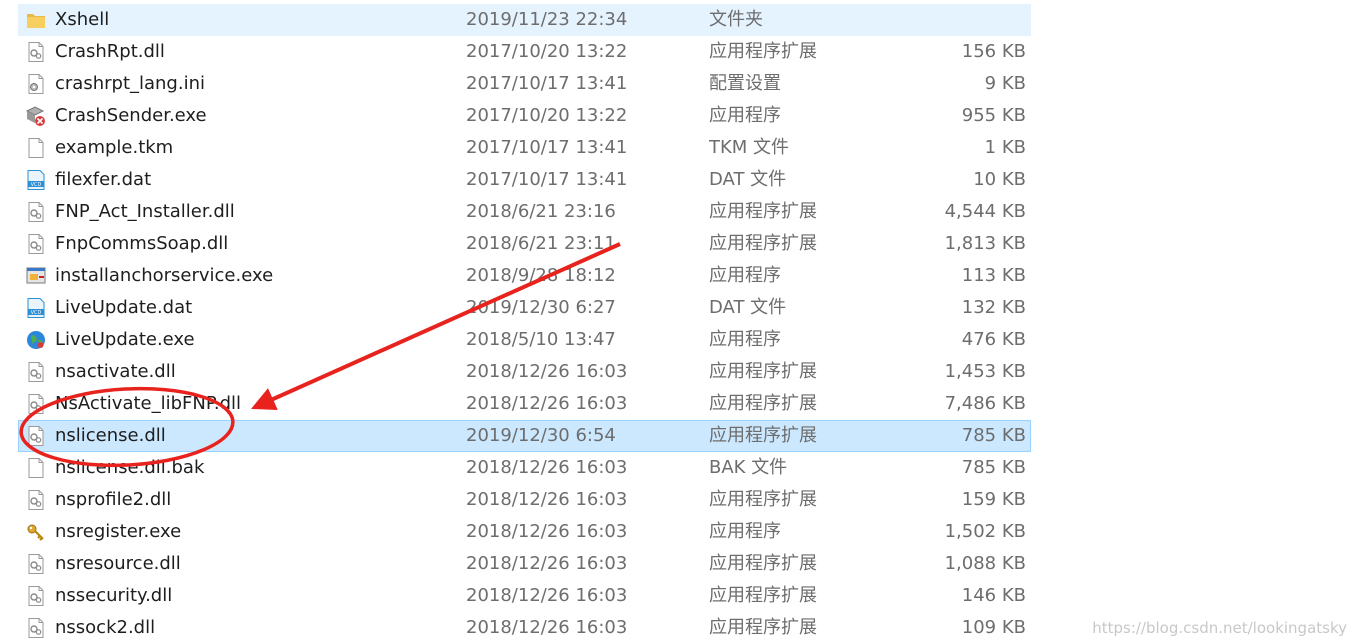 This screenshot has width=1355, height=643. I want to click on file-modified-date: 2018/5/10 13:47, so click(541, 339).